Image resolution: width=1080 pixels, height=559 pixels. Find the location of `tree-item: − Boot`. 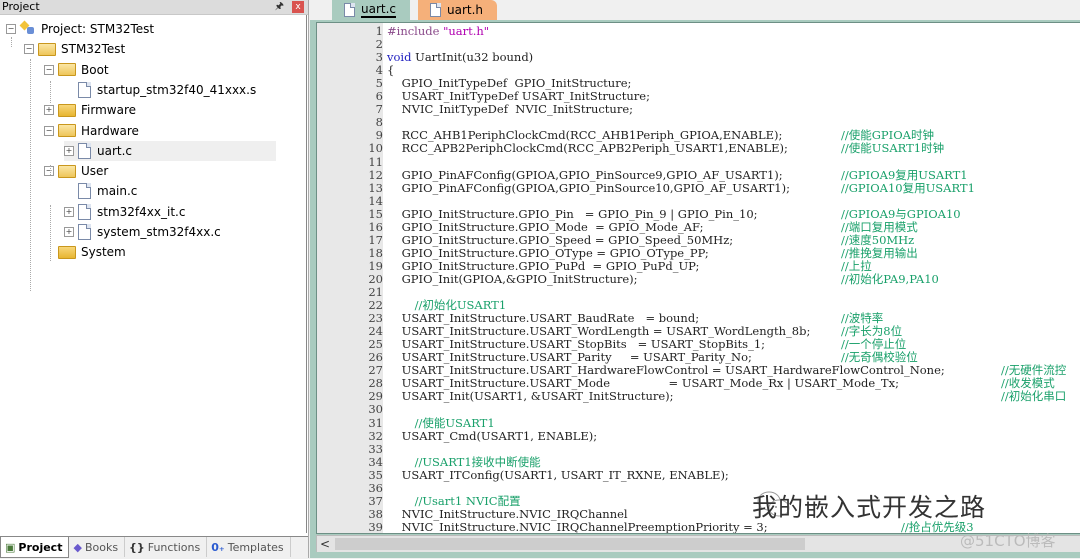

tree-item: − Boot is located at coordinates (76, 70).